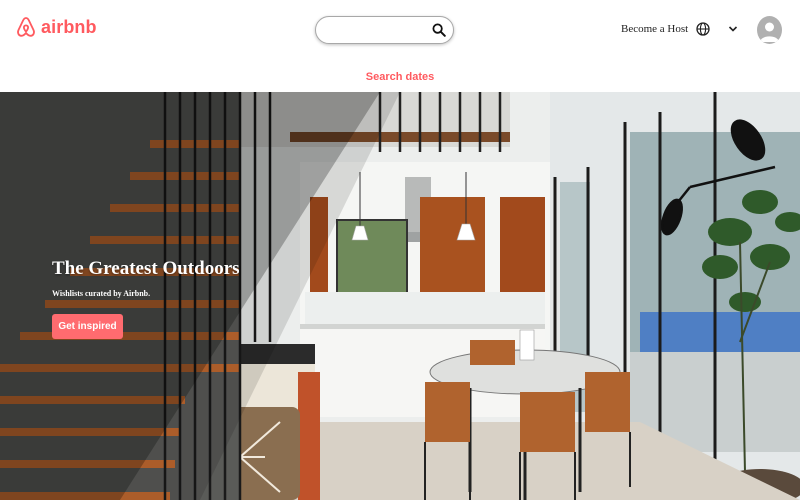 This screenshot has width=800, height=500. I want to click on search-input, so click(376, 30).